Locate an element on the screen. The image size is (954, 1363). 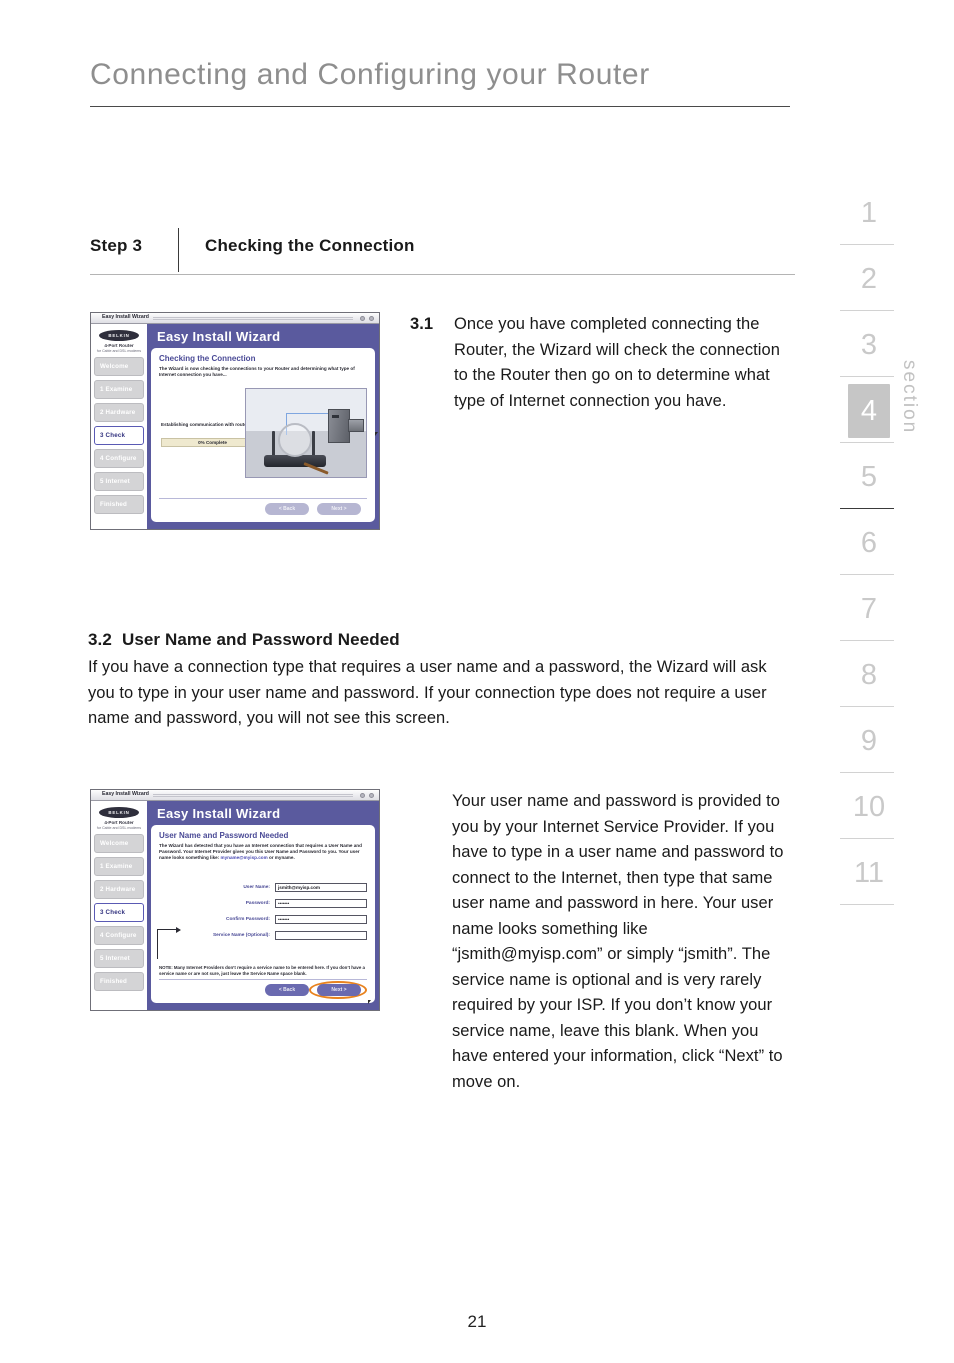
form-row-password: Password: ••••••• is located at coordinates (259, 903).